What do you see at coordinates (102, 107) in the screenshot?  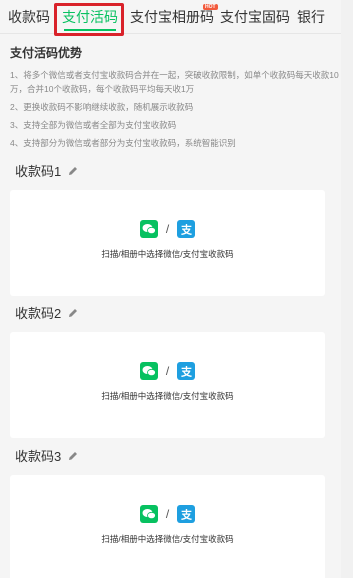 I see `intro-item: 2、更换收款码不影响继续收款，随机展示收款码` at bounding box center [102, 107].